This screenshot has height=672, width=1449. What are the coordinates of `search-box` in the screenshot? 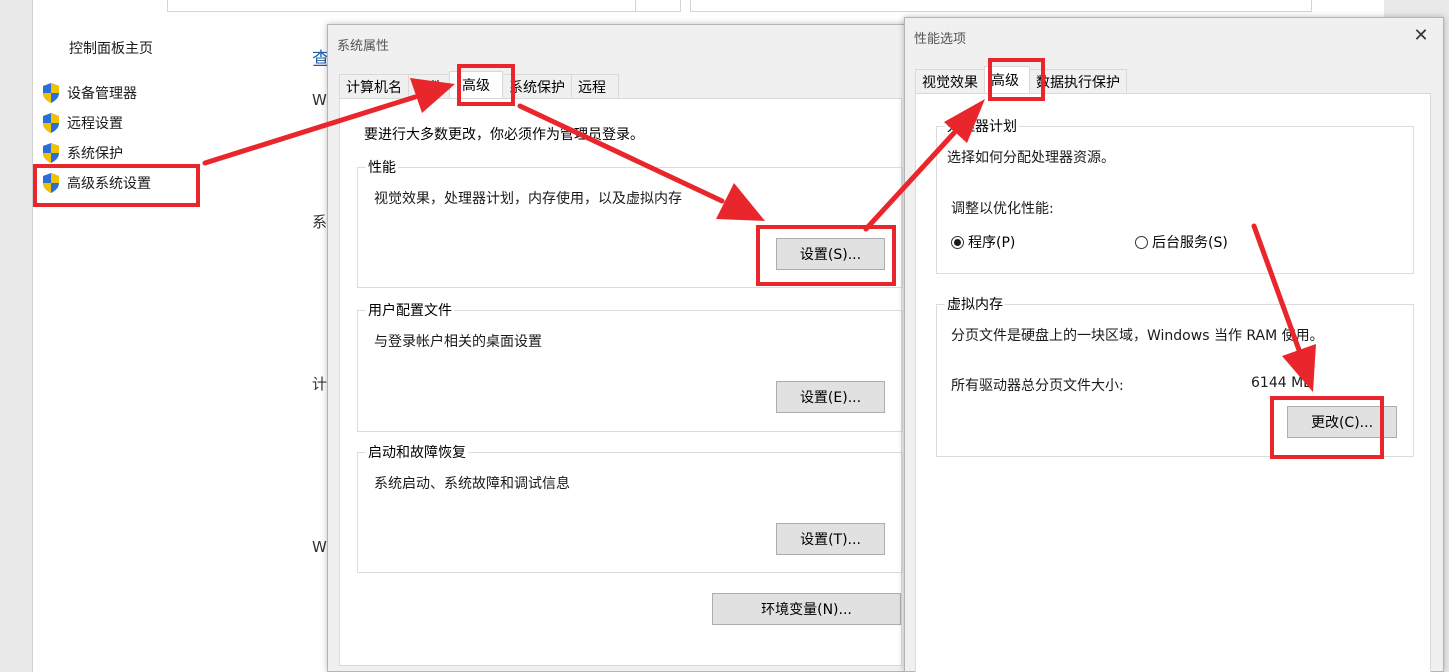 It's located at (1001, 6).